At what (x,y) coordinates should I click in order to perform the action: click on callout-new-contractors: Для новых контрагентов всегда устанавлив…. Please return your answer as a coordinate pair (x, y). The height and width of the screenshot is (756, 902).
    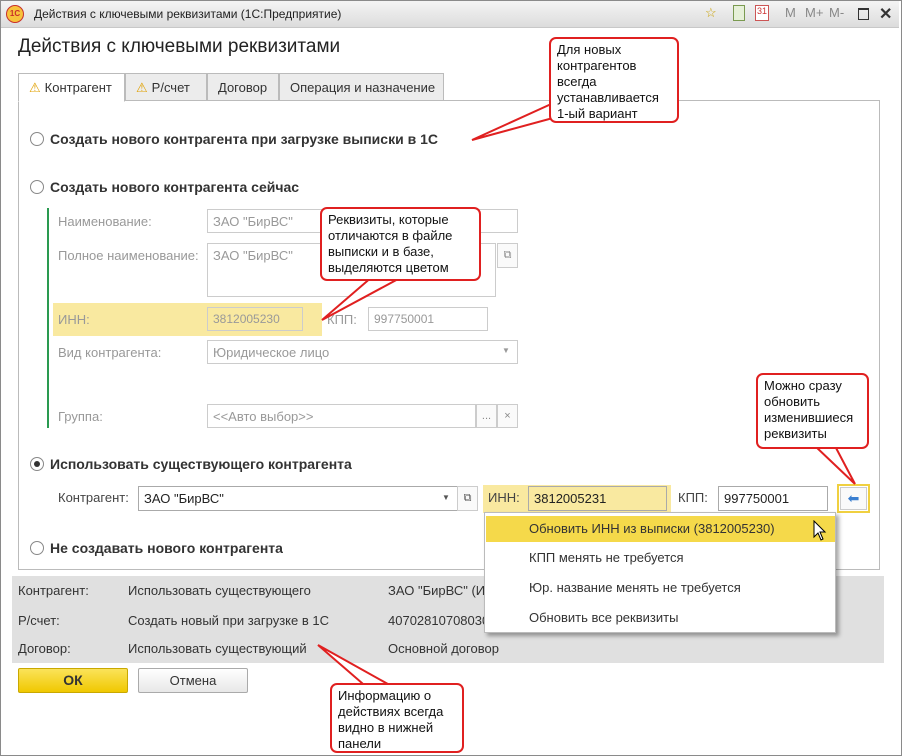
    Looking at the image, I should click on (614, 80).